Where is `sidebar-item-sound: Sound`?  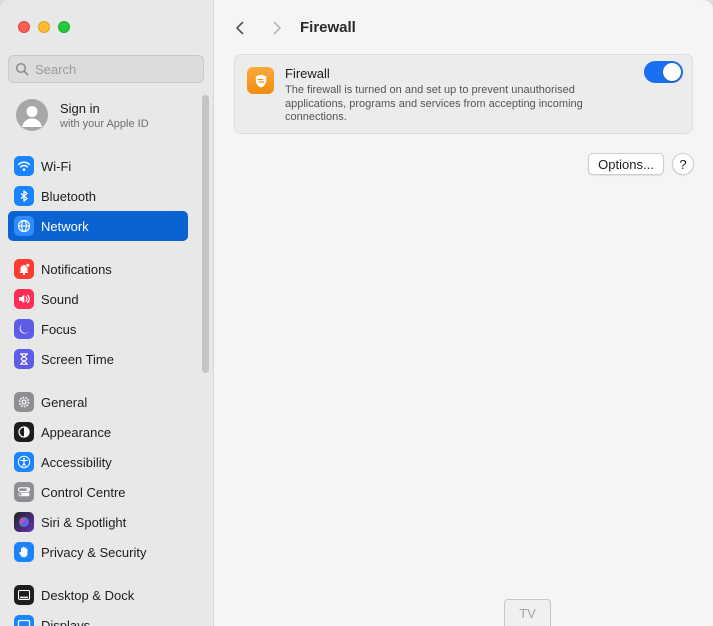 sidebar-item-sound: Sound is located at coordinates (98, 299).